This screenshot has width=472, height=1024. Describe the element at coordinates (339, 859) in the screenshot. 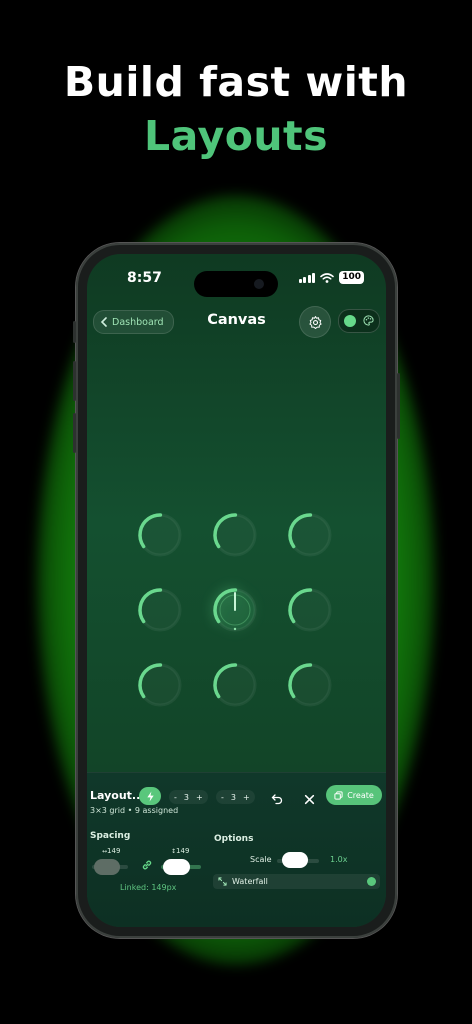

I see `scale-value: 1.0x` at that location.